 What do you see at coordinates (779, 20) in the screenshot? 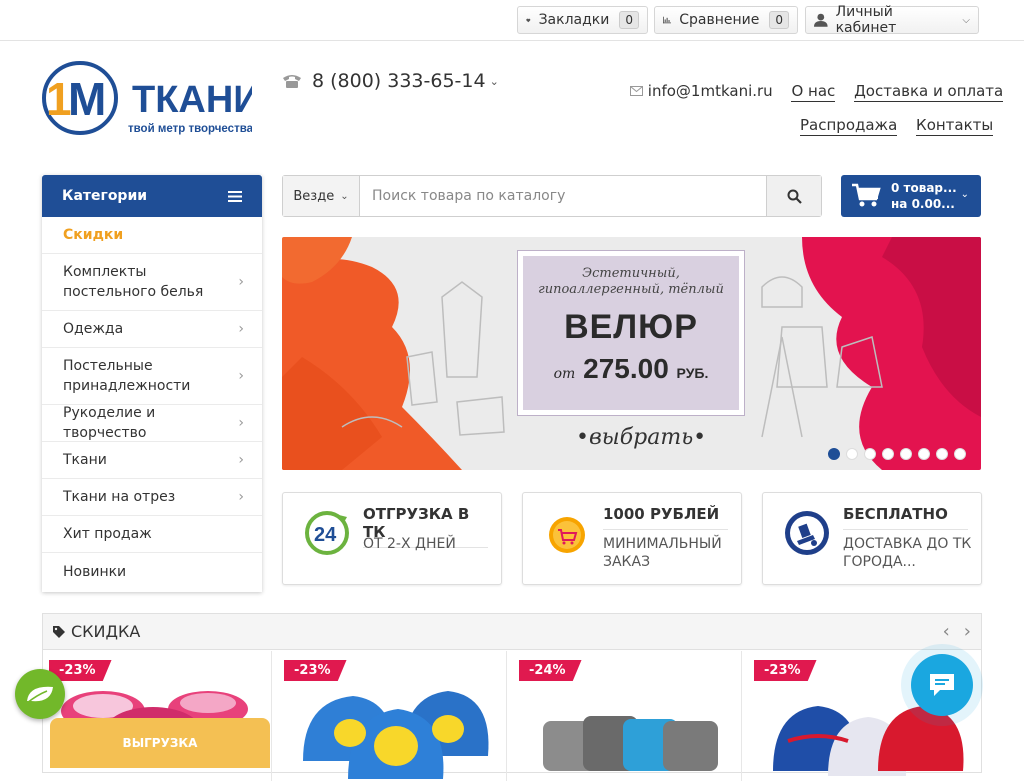
I see `compare-count: 0` at bounding box center [779, 20].